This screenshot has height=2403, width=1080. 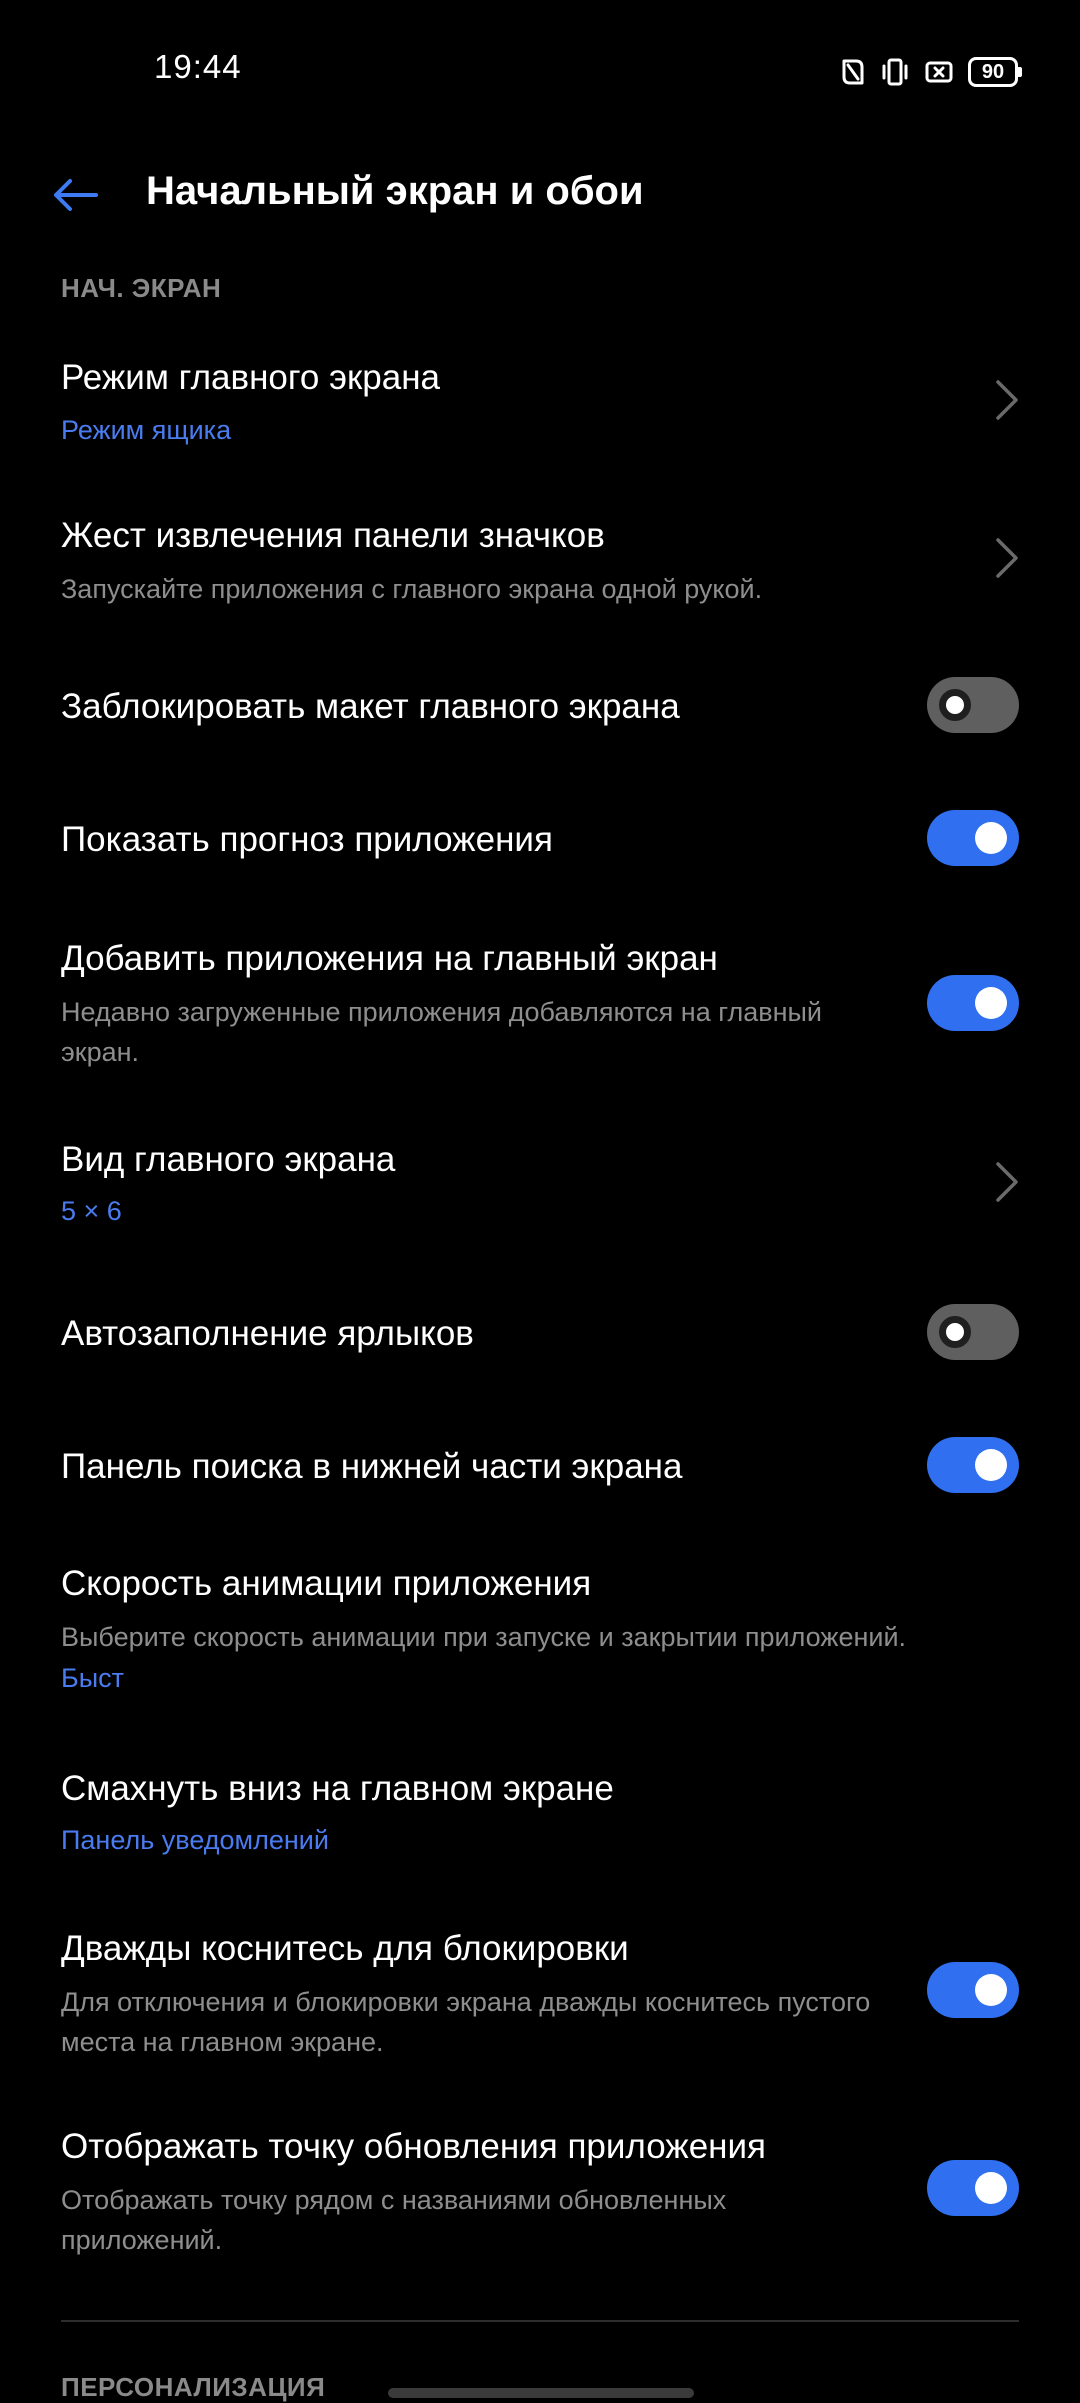 I want to click on setting-bottom-search-bar: Панель поиска в нижней части экрана, so click(x=540, y=1465).